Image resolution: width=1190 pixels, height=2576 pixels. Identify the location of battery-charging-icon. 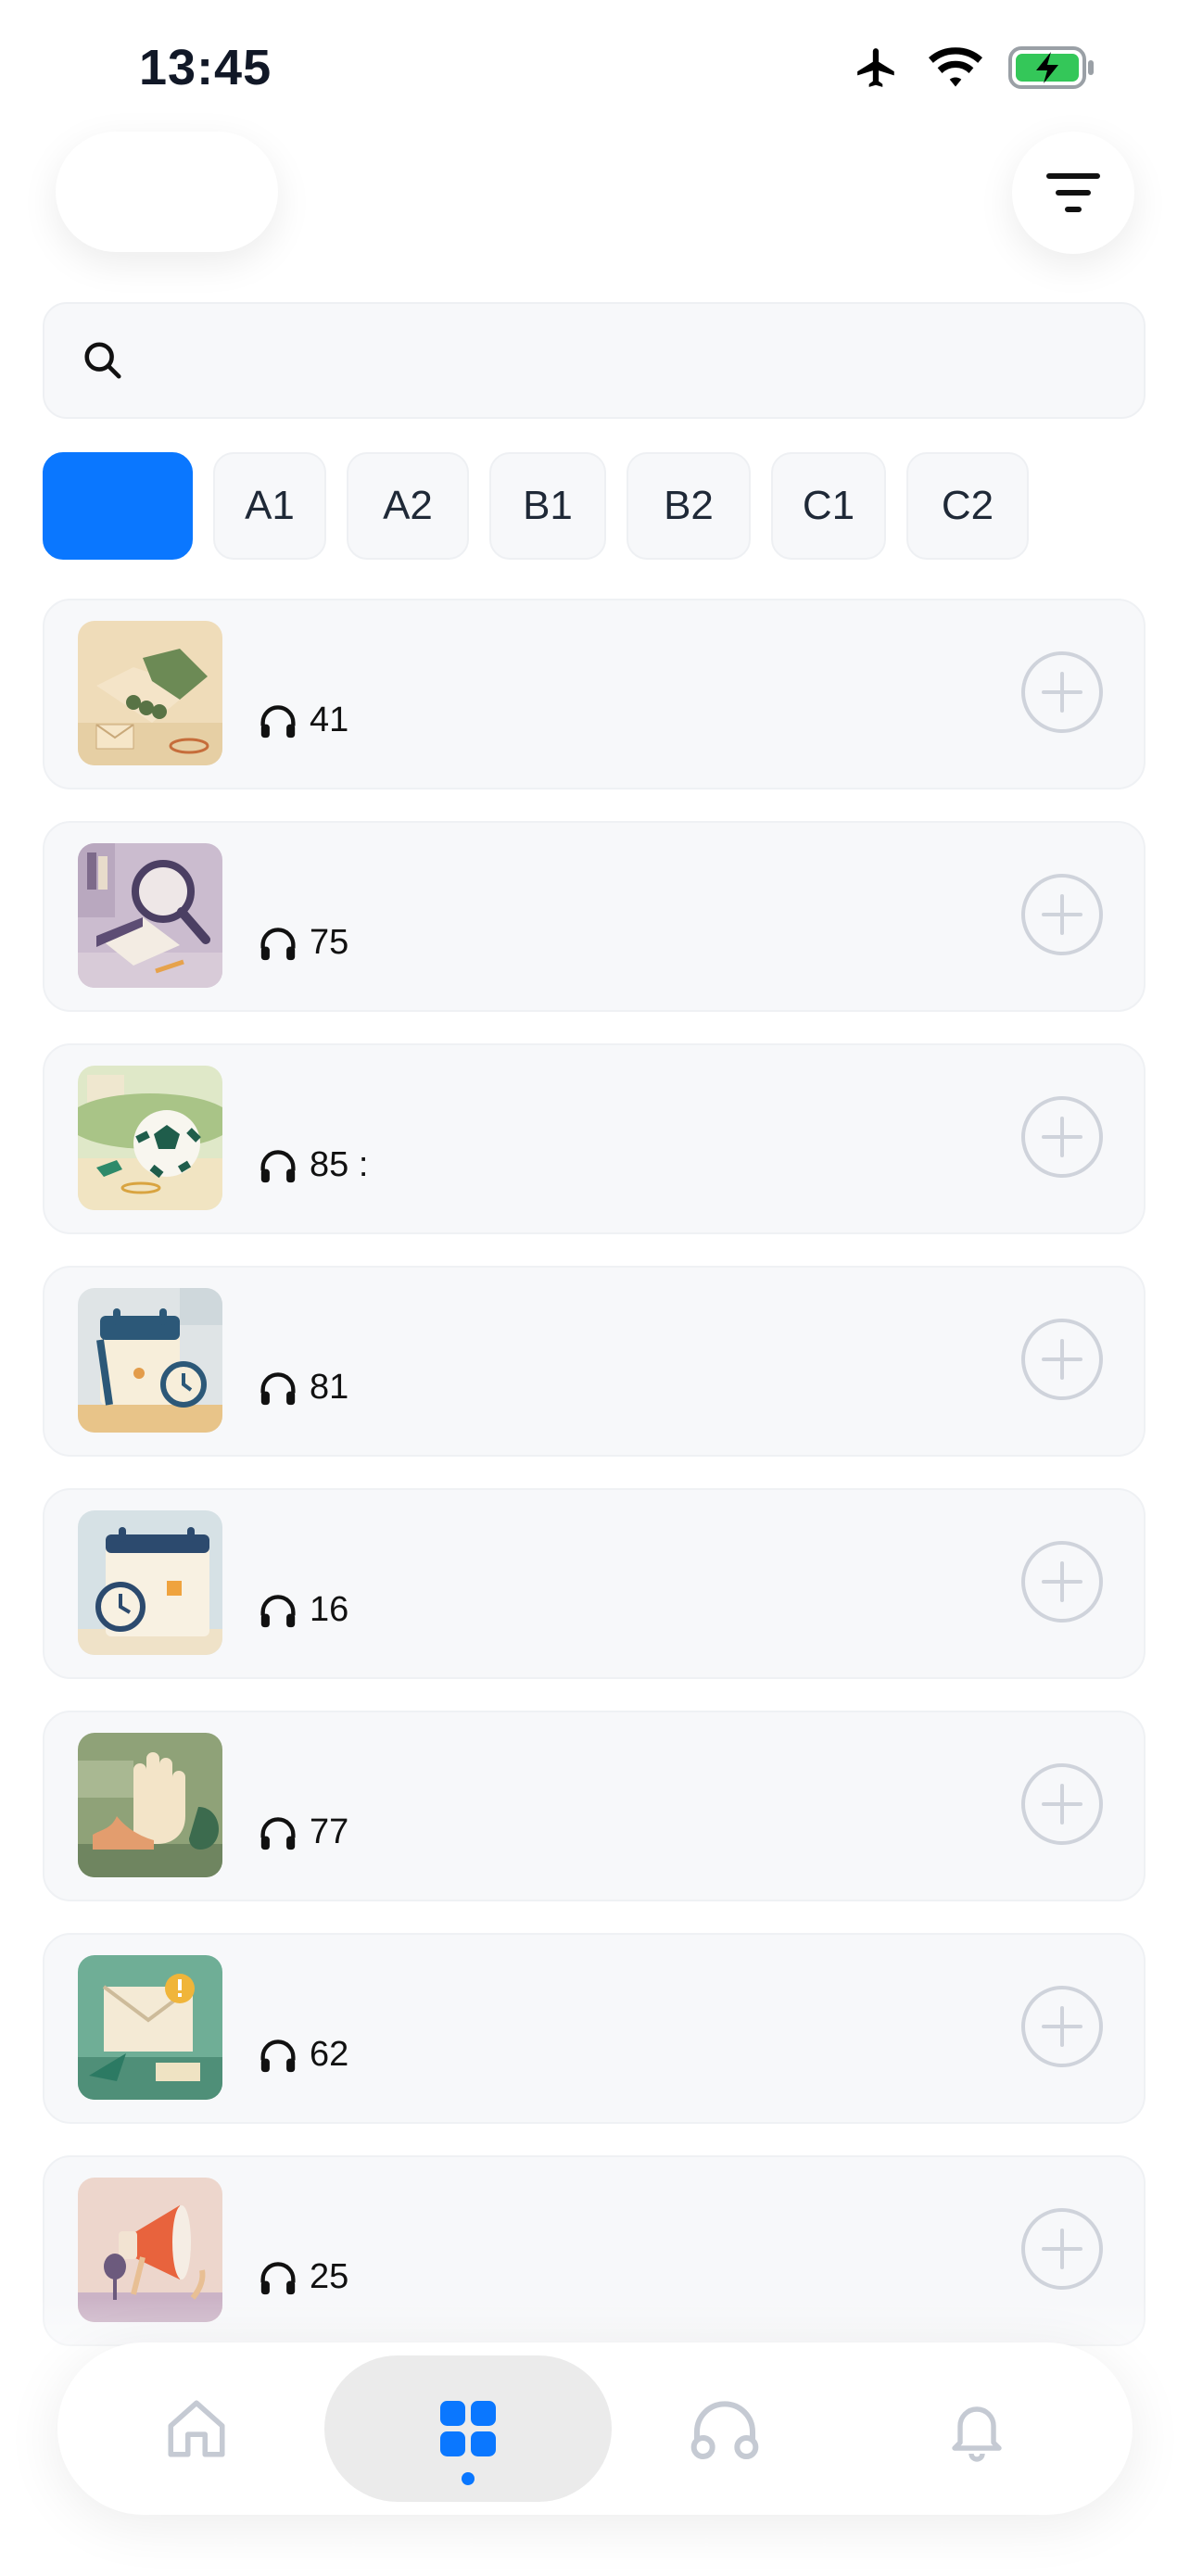
(1051, 68).